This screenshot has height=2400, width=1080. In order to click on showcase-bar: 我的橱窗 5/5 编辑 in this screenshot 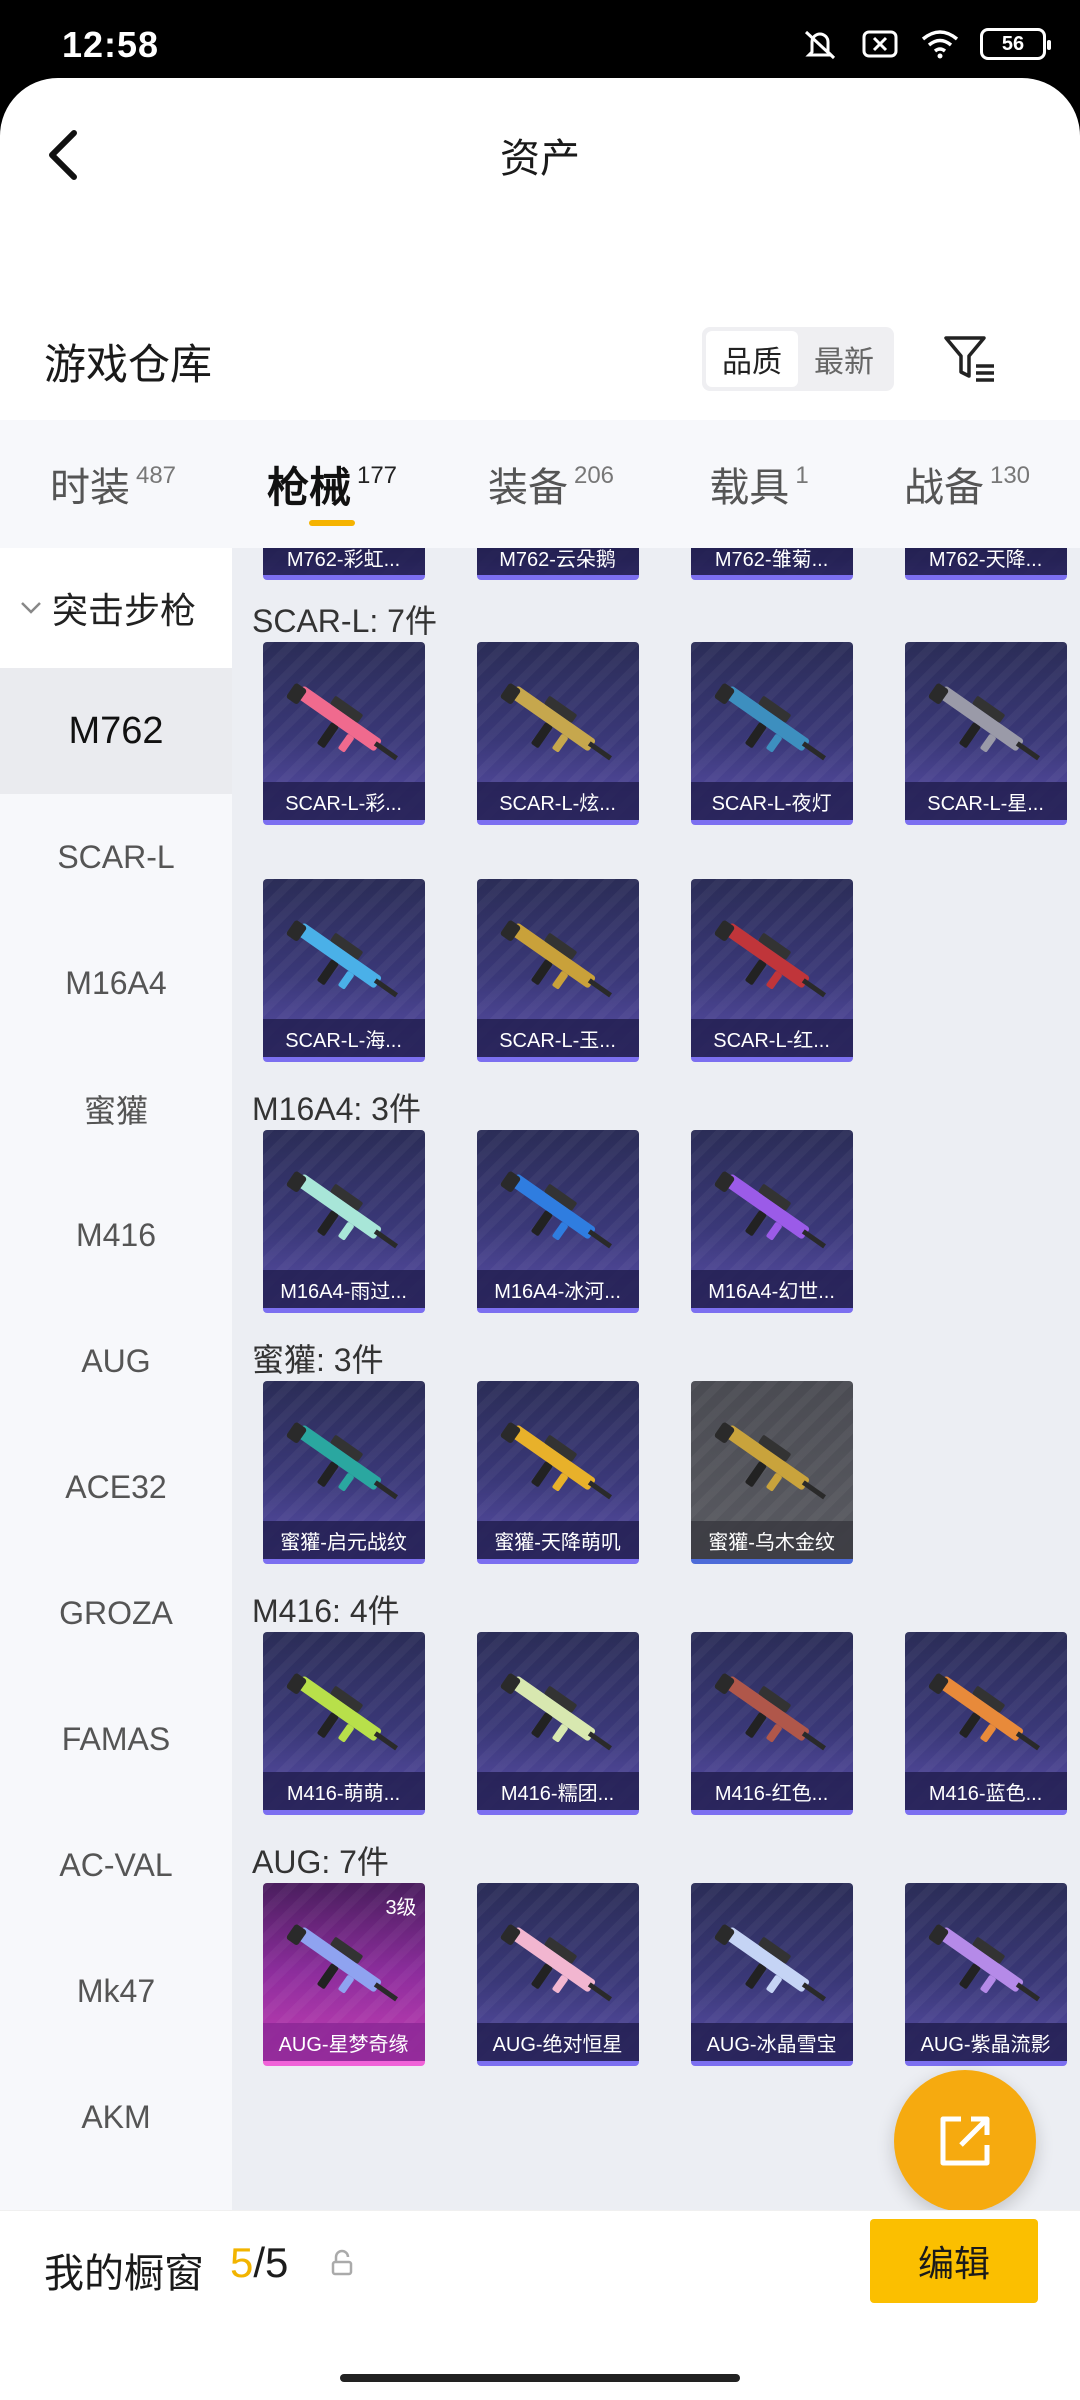, I will do `click(540, 2266)`.